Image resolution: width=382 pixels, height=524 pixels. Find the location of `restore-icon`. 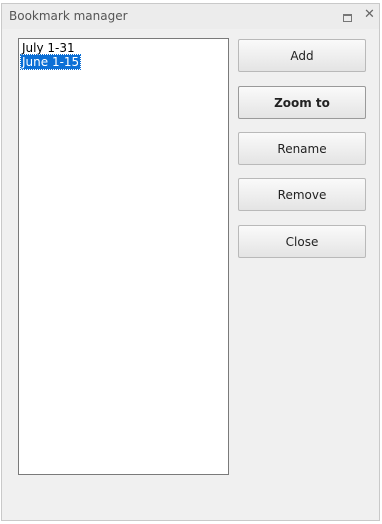

restore-icon is located at coordinates (347, 18).